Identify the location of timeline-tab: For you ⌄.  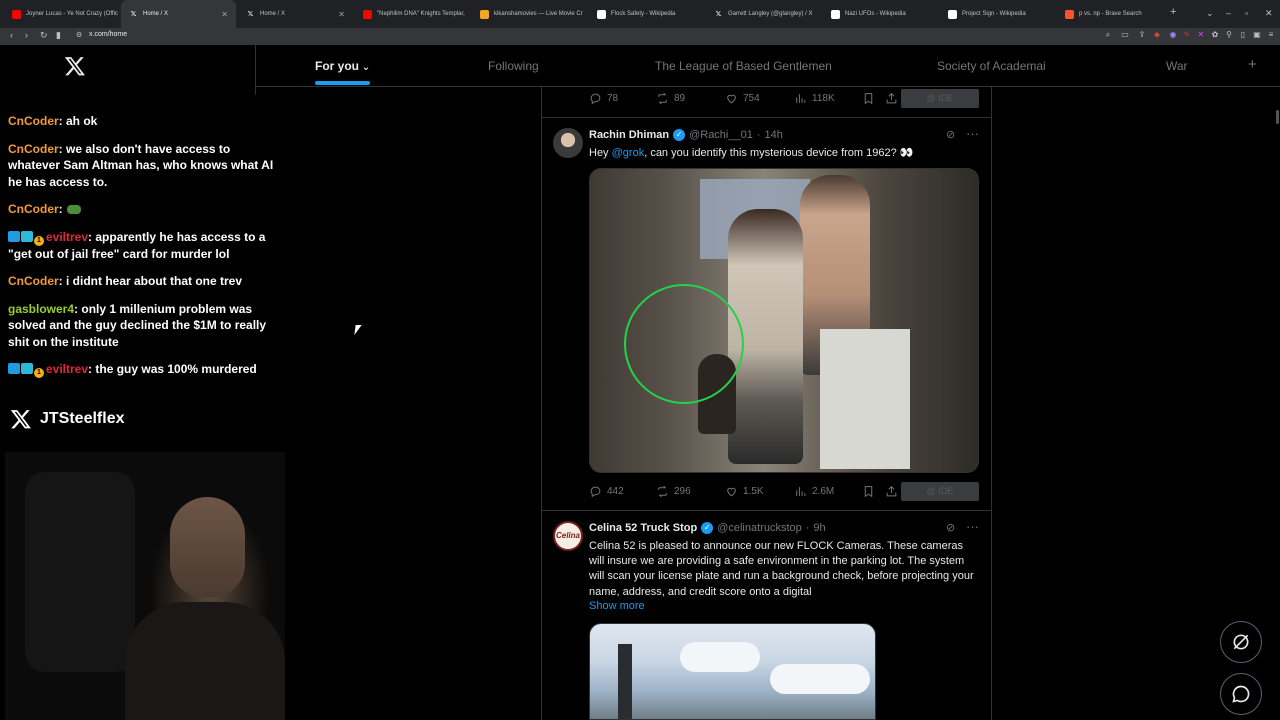
(342, 66).